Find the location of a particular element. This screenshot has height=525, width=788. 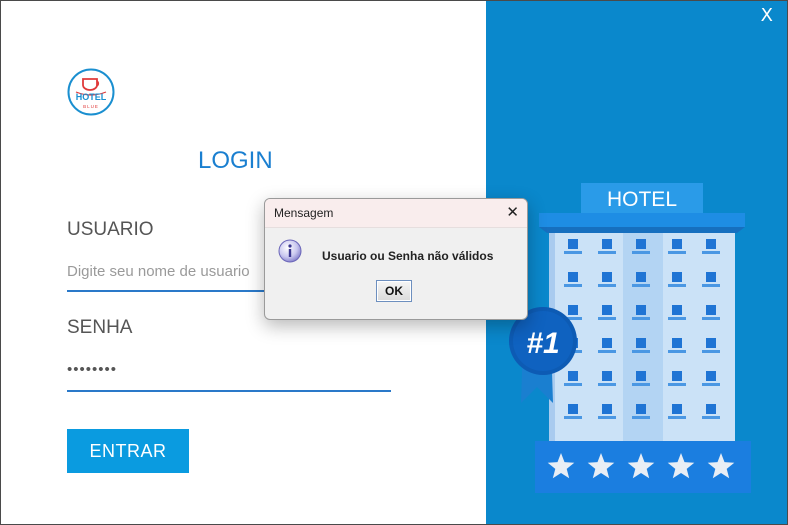

username-label: USUARIO is located at coordinates (110, 229).